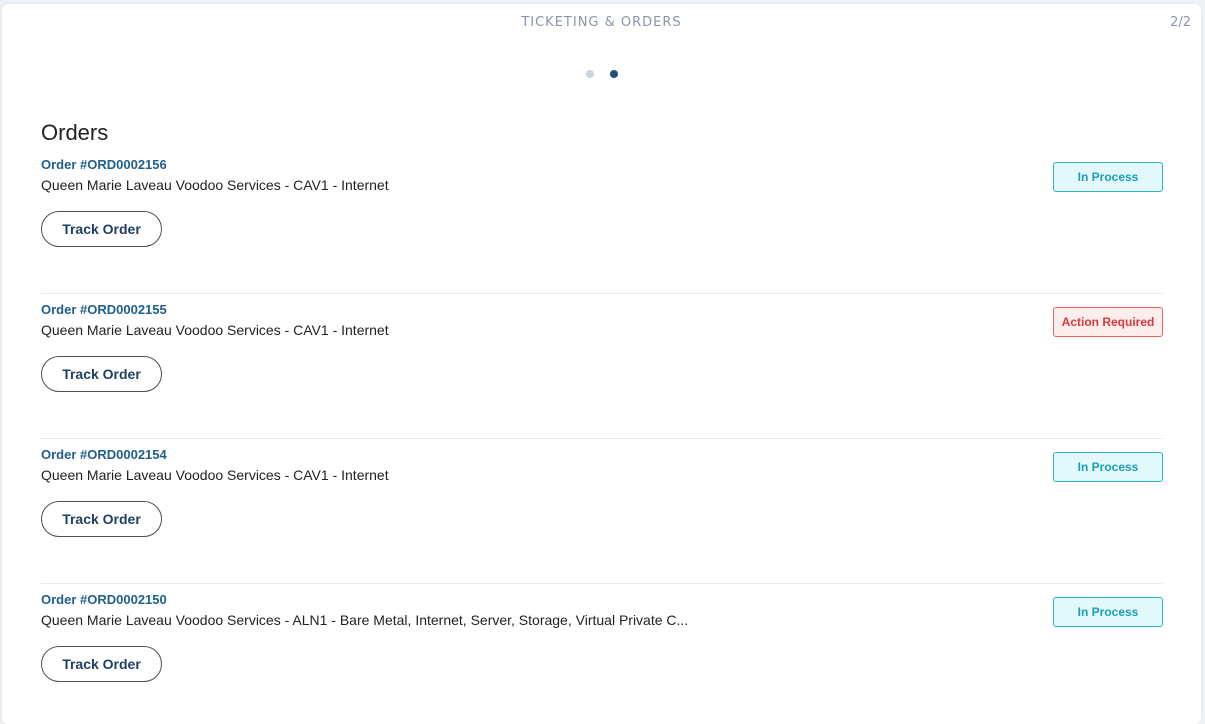 Image resolution: width=1205 pixels, height=724 pixels. What do you see at coordinates (602, 74) in the screenshot?
I see `carousel-pagination` at bounding box center [602, 74].